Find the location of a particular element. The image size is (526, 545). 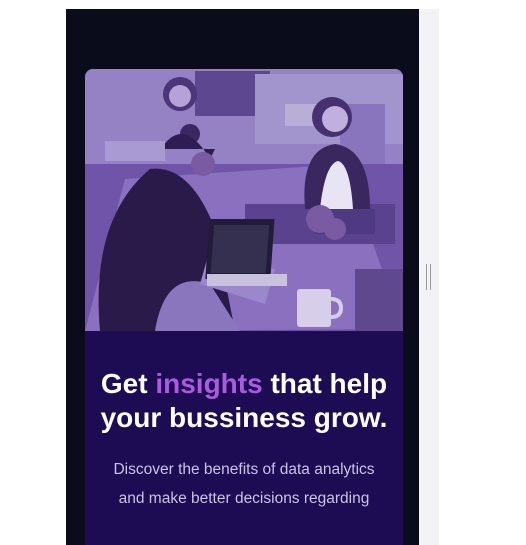

headline-start: Get is located at coordinates (128, 383).